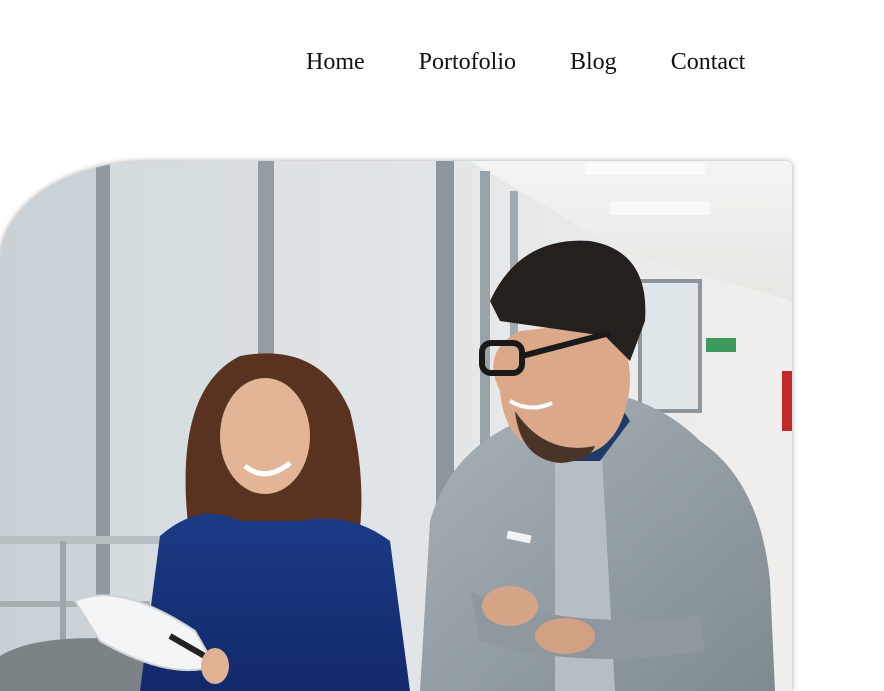 This screenshot has width=884, height=691. What do you see at coordinates (593, 62) in the screenshot?
I see `nav-blog-link: Blog` at bounding box center [593, 62].